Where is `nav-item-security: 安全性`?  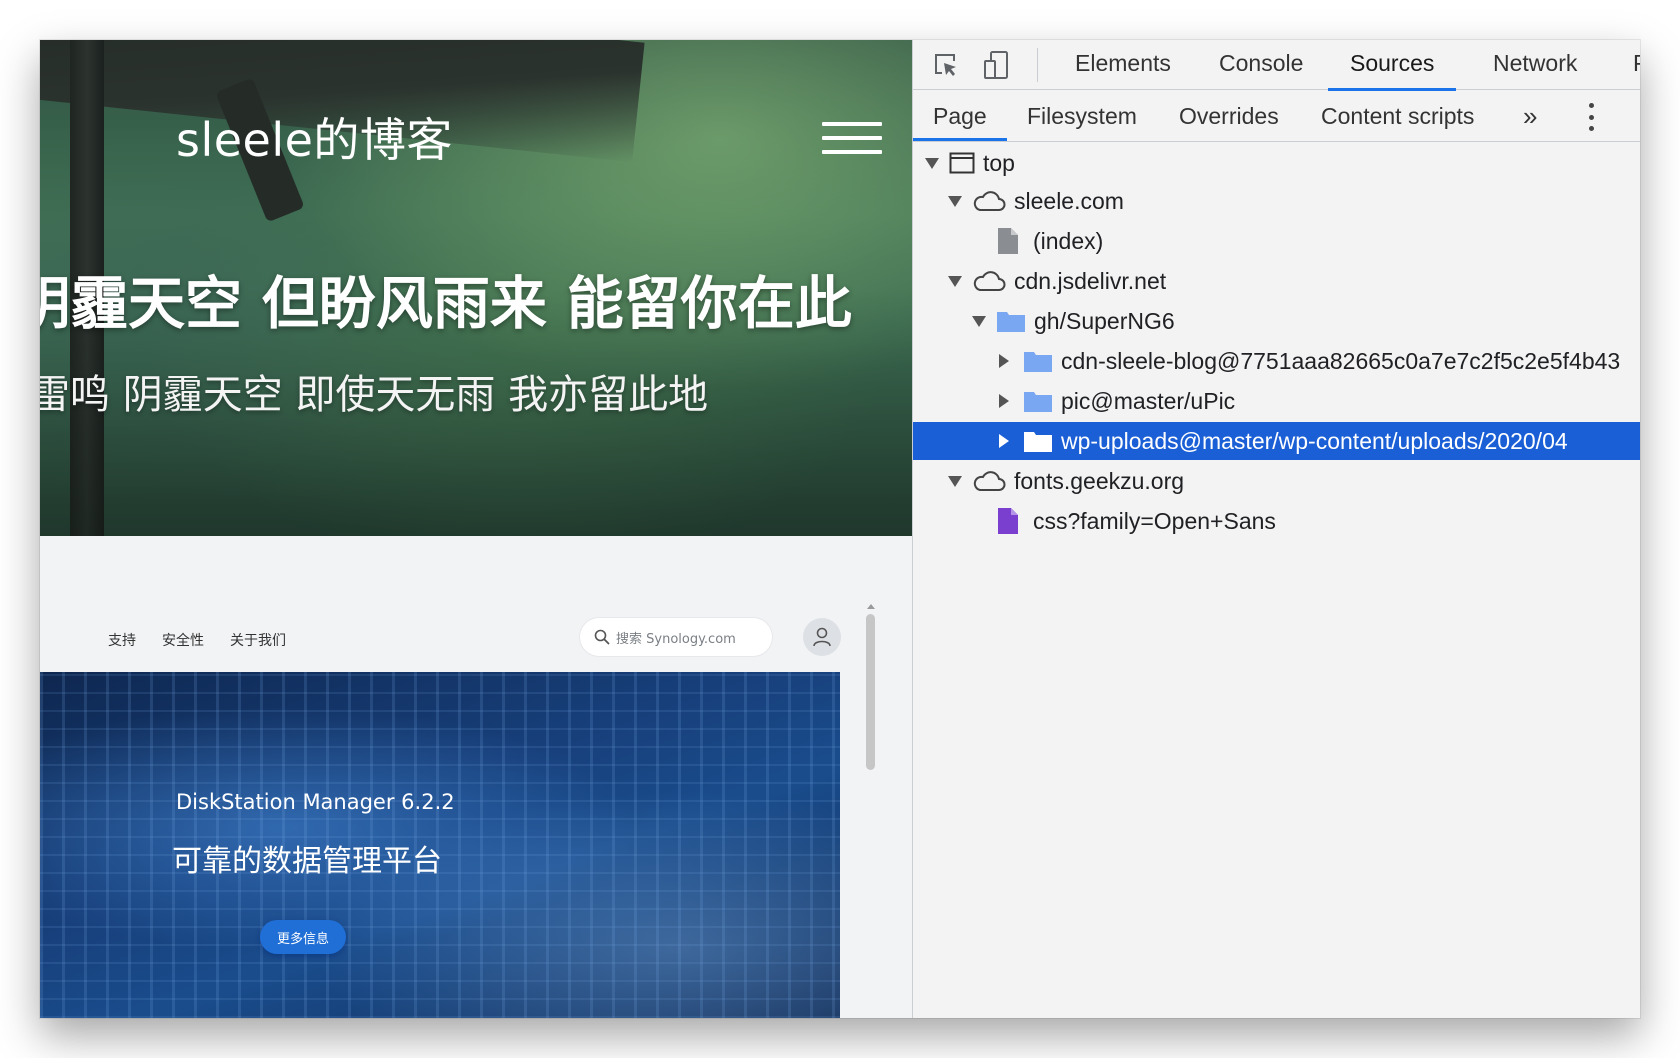 nav-item-security: 安全性 is located at coordinates (183, 640).